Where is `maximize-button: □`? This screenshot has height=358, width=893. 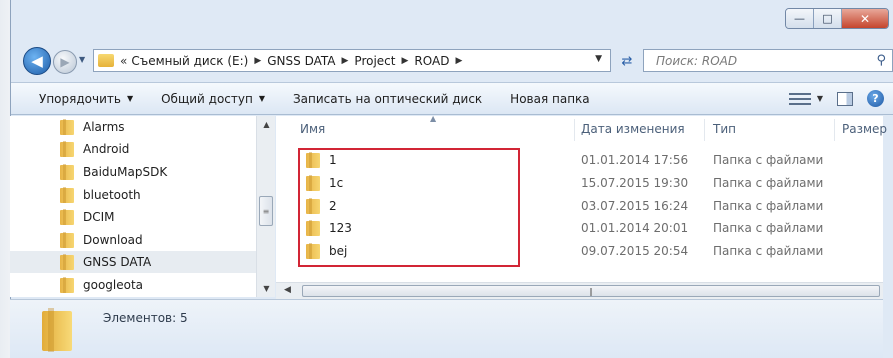 maximize-button: □ is located at coordinates (828, 18).